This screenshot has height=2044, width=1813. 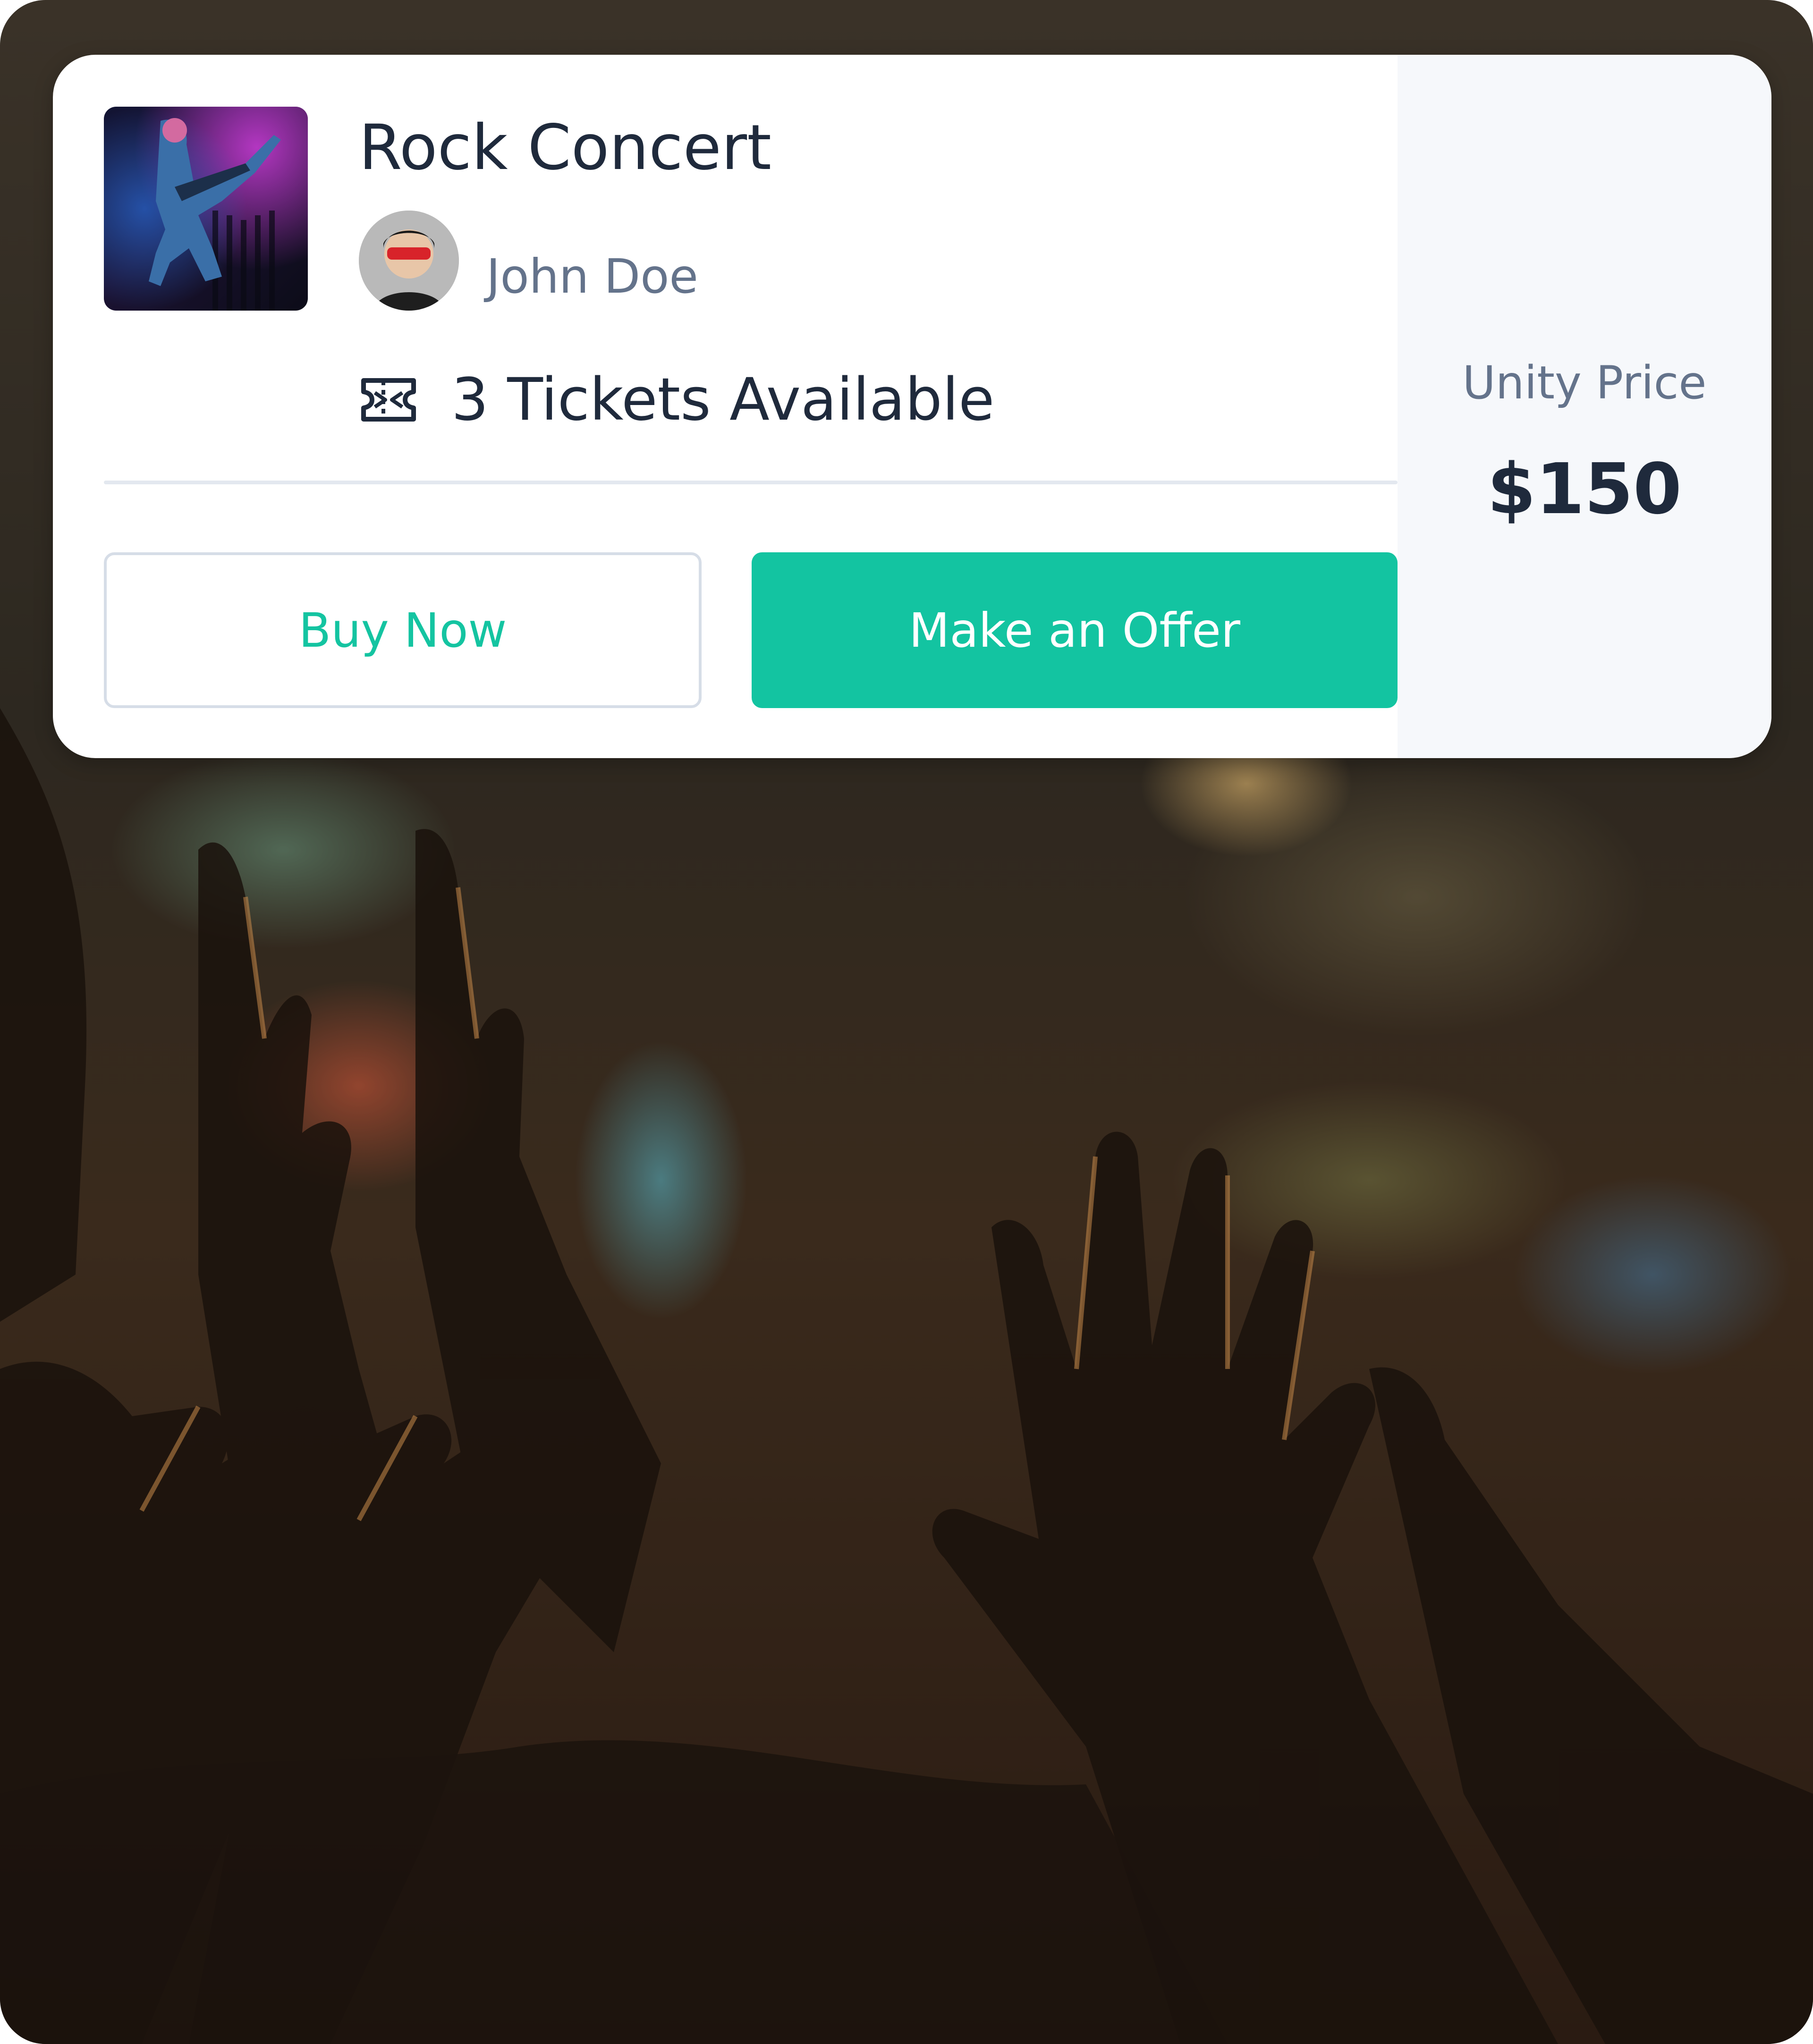 I want to click on seller-name: John Doe, so click(x=592, y=277).